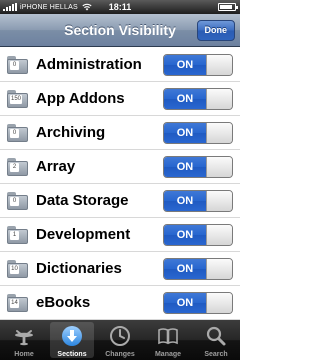  What do you see at coordinates (120, 336) in the screenshot?
I see `clock-icon` at bounding box center [120, 336].